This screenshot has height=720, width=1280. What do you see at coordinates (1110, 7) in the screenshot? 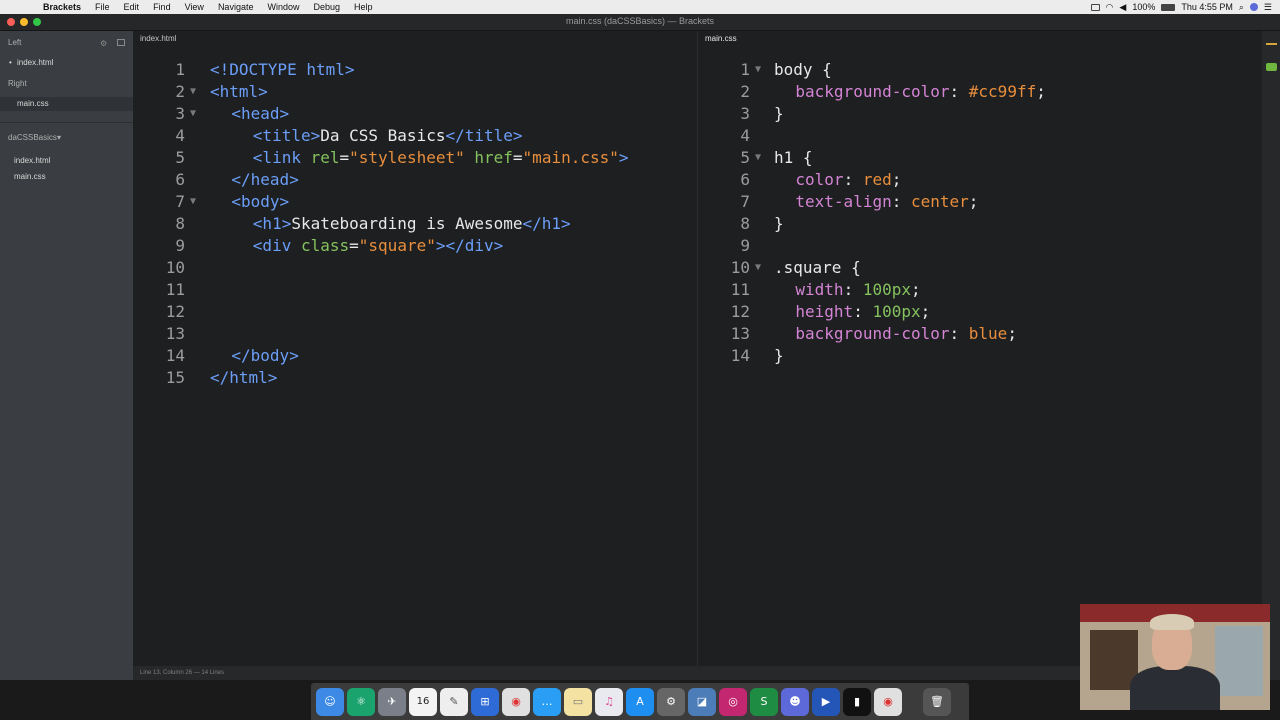
I see `wifi-icon: ◠` at bounding box center [1110, 7].